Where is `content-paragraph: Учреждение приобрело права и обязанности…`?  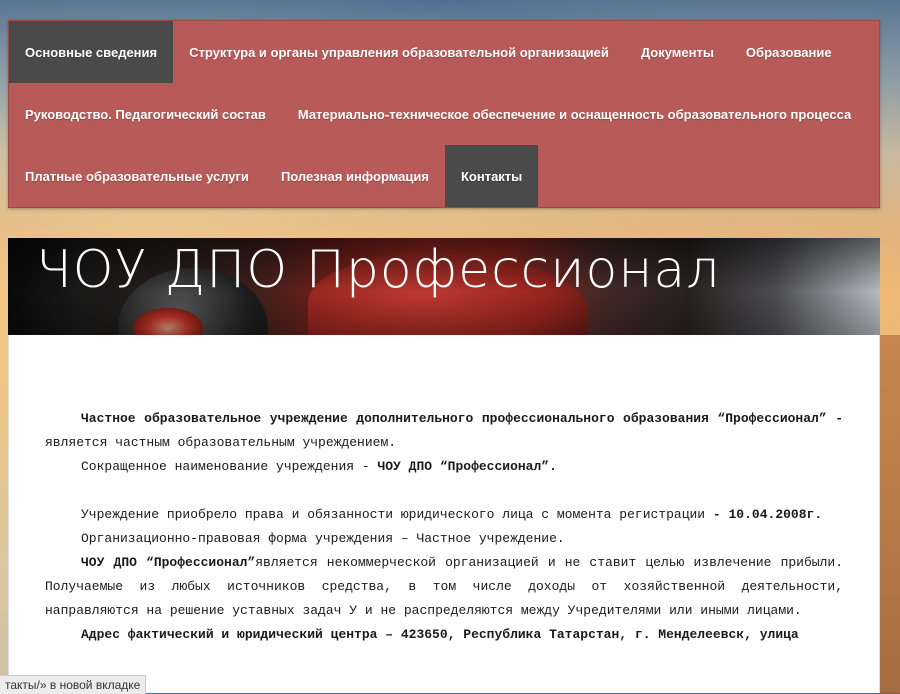 content-paragraph: Учреждение приобрело права и обязанности… is located at coordinates (444, 515).